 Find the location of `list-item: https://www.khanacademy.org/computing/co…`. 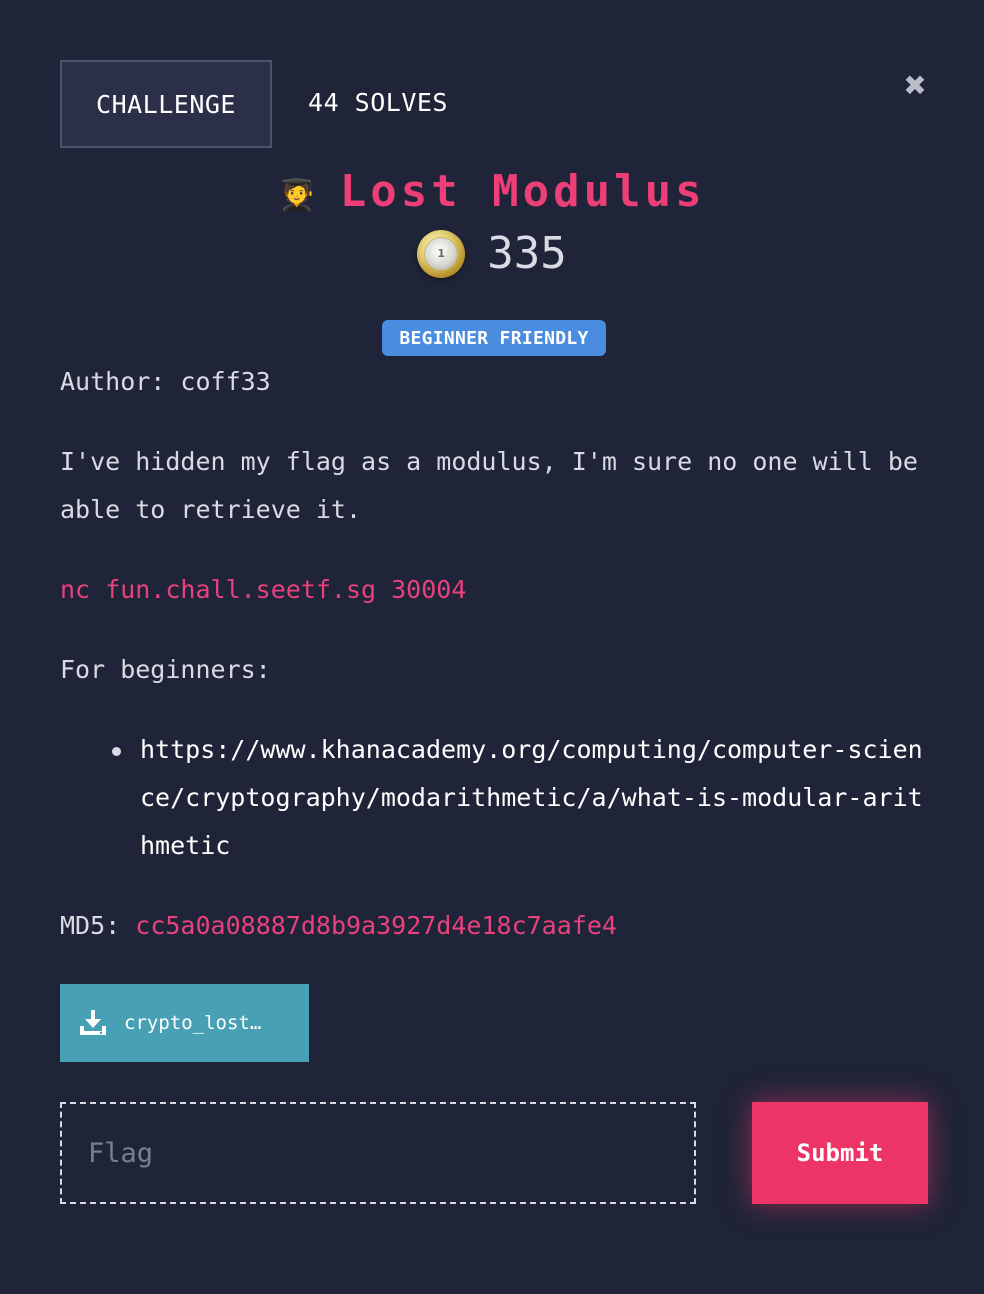

list-item: https://www.khanacademy.org/computing/co… is located at coordinates (521, 798).